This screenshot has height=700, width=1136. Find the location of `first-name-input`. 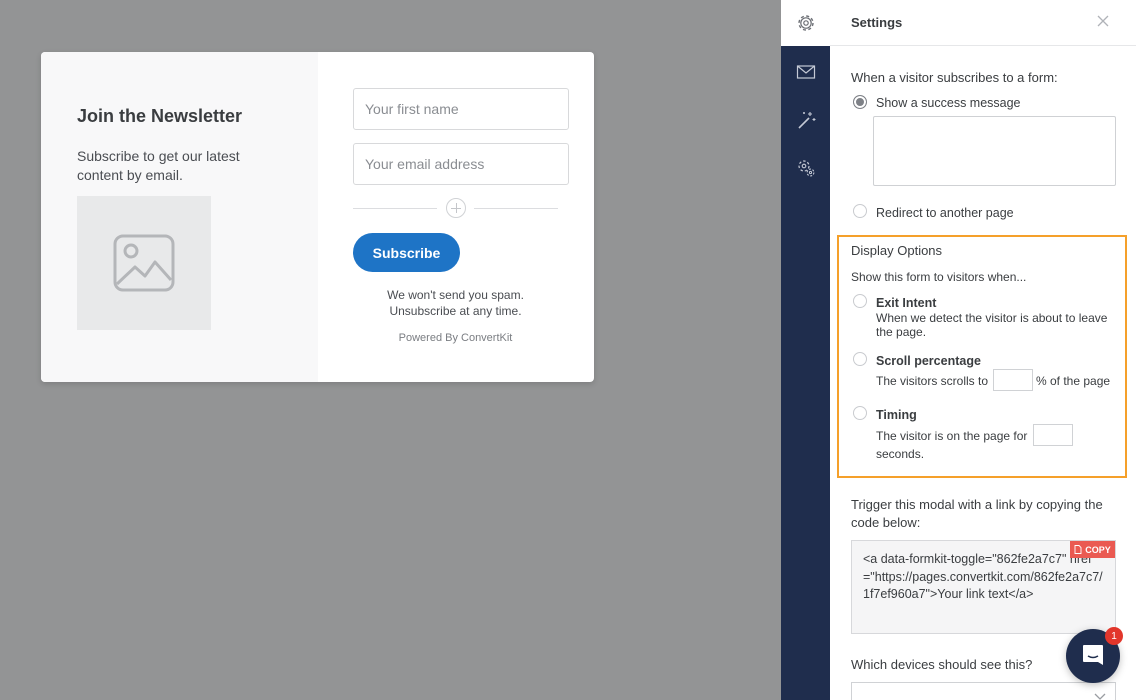

first-name-input is located at coordinates (461, 109).